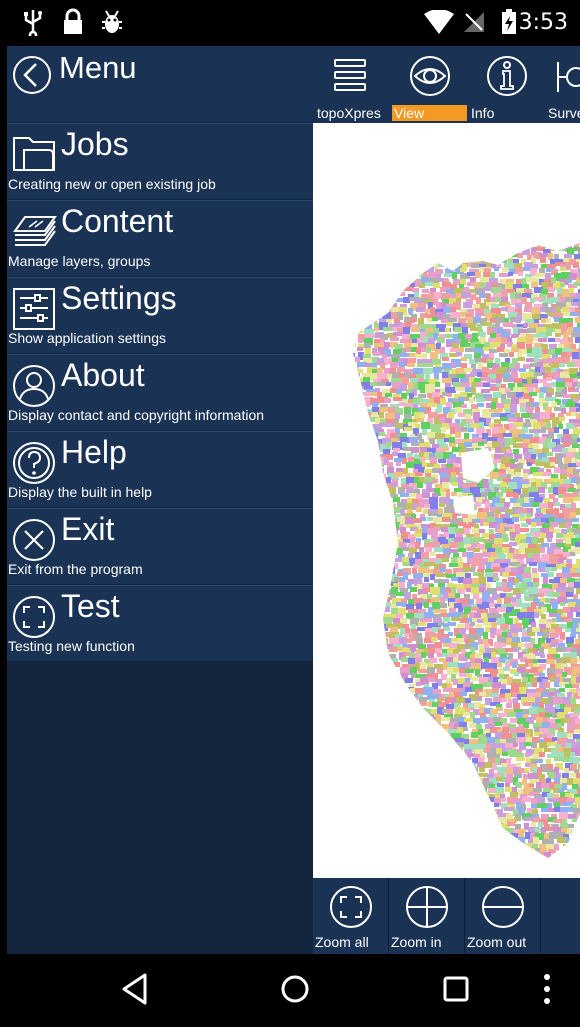 The height and width of the screenshot is (1027, 580). What do you see at coordinates (543, 22) in the screenshot?
I see `status-time: 3:53` at bounding box center [543, 22].